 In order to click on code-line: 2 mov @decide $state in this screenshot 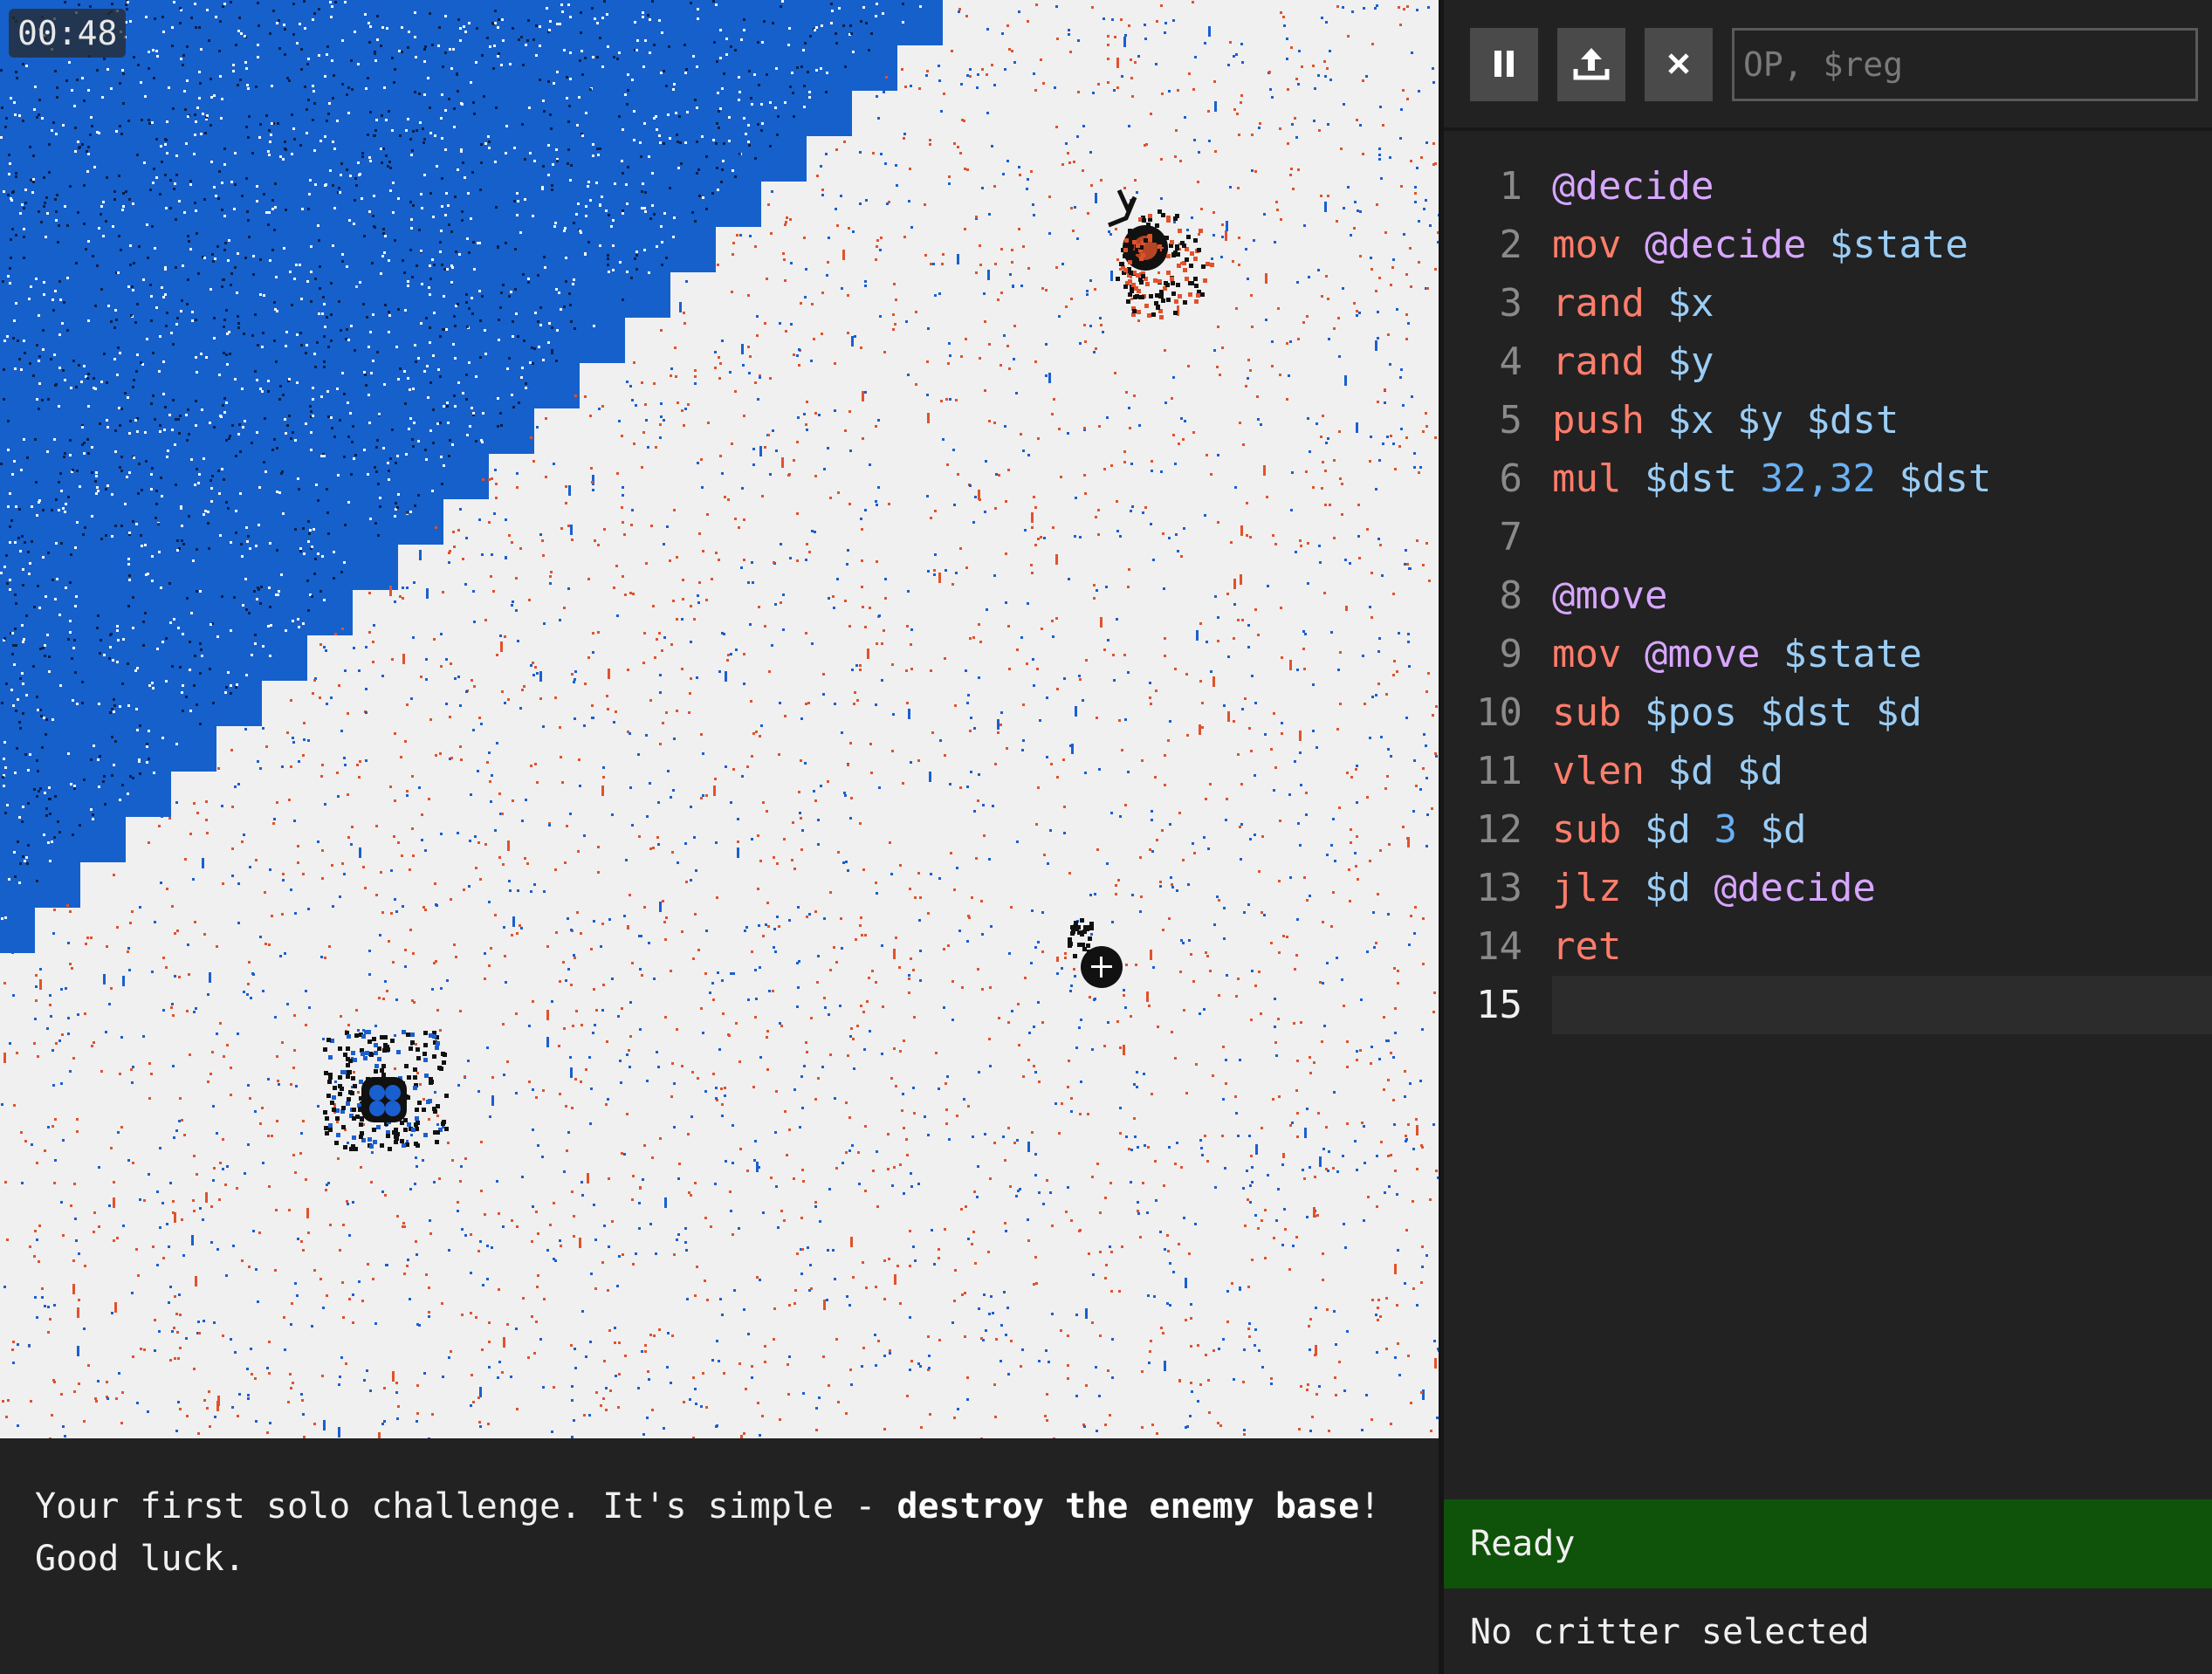, I will do `click(1828, 245)`.